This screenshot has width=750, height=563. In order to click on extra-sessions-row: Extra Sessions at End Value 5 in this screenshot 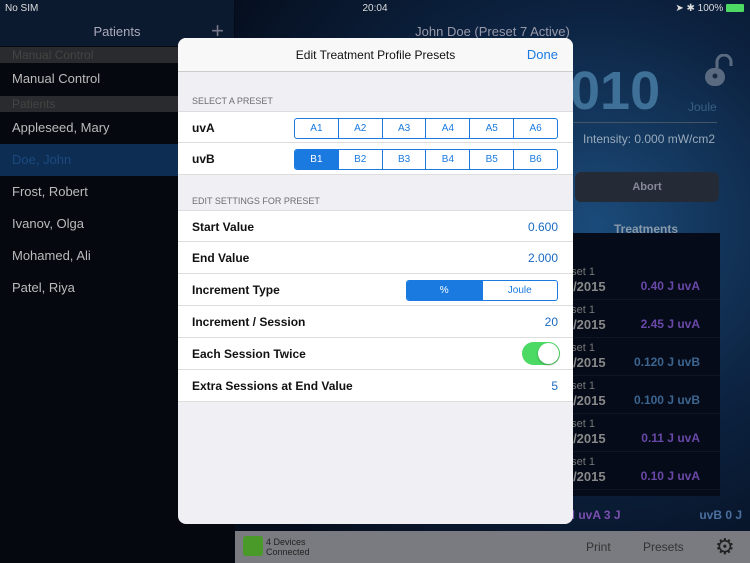, I will do `click(375, 386)`.